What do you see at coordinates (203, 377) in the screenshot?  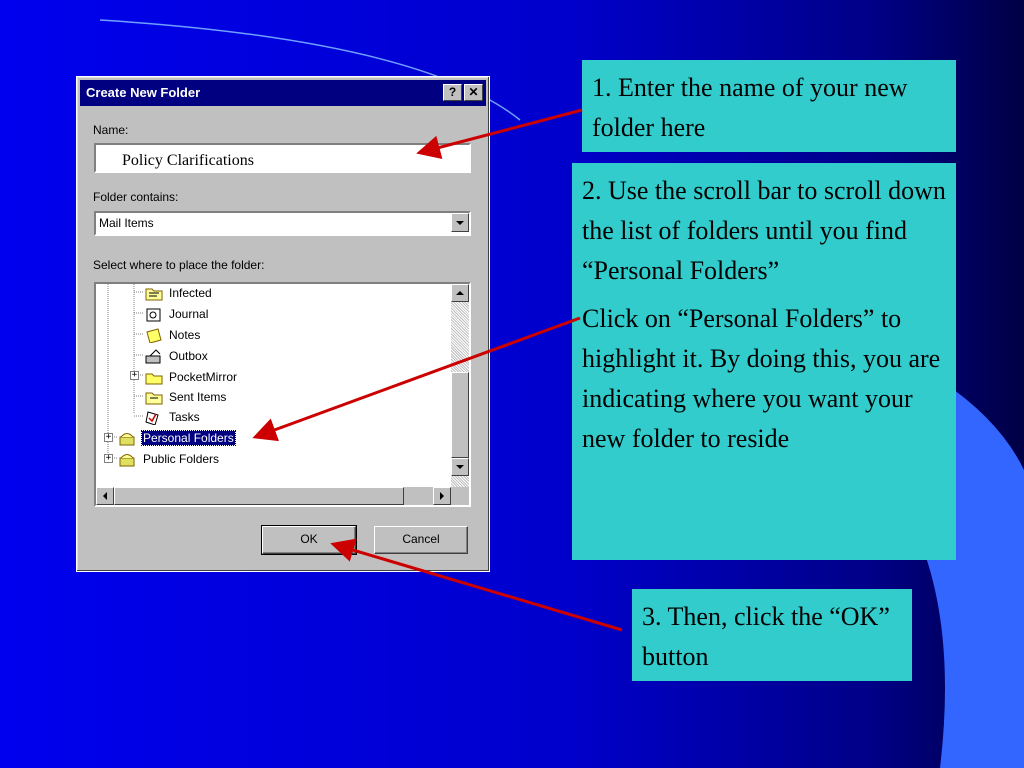 I see `tree-item-label: PocketMirror` at bounding box center [203, 377].